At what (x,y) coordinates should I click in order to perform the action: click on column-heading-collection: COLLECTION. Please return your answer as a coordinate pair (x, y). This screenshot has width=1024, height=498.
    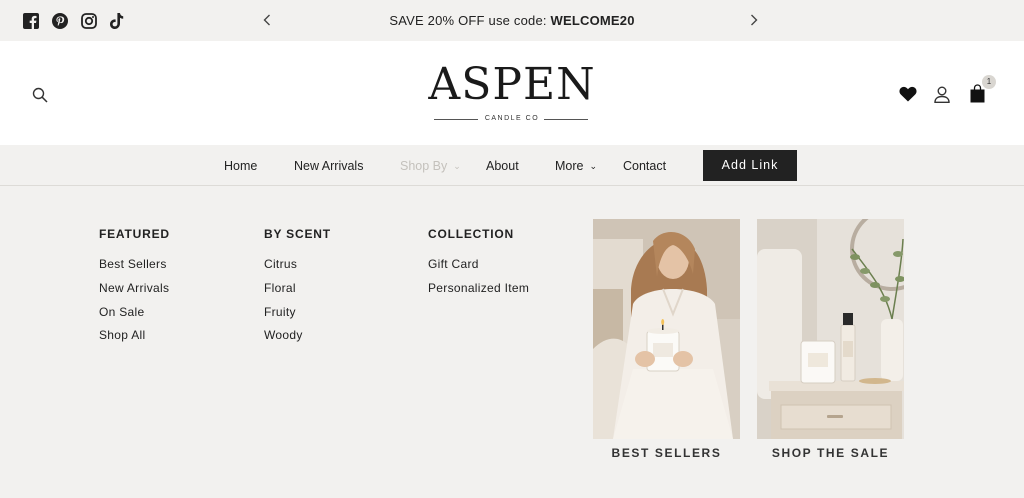
    Looking at the image, I should click on (471, 234).